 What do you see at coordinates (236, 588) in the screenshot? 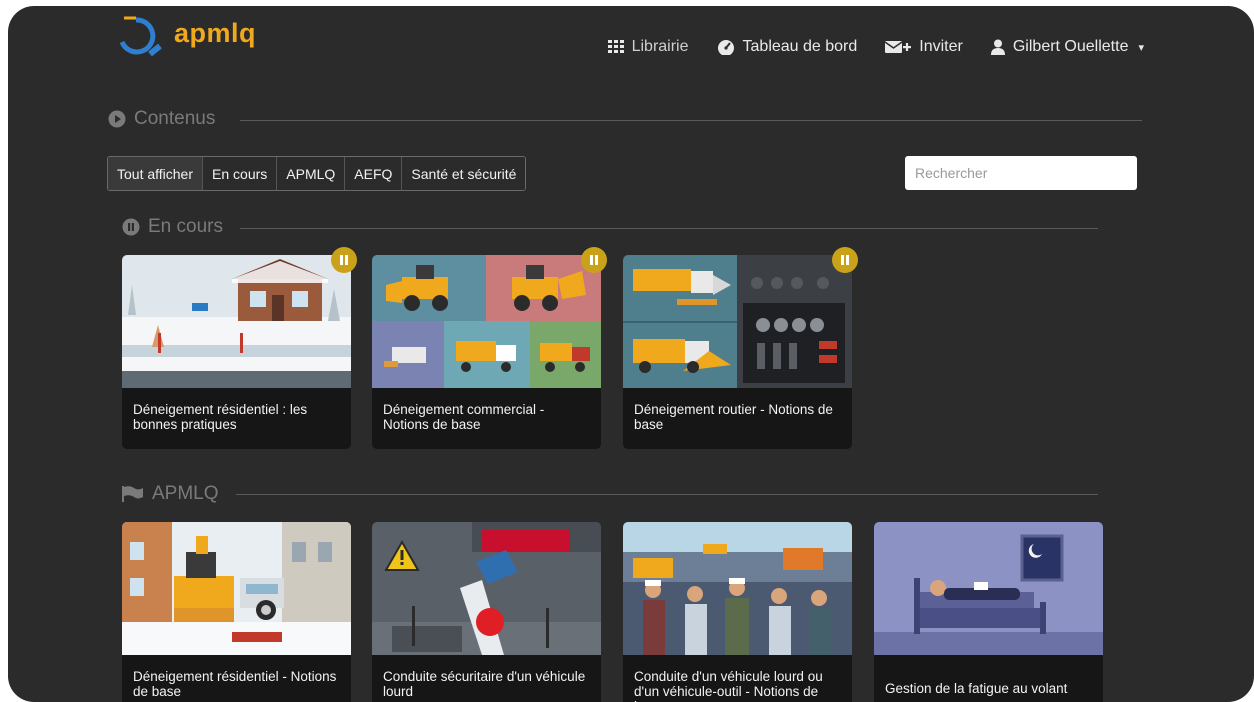
I see `card-thumbnail-residential-basics` at bounding box center [236, 588].